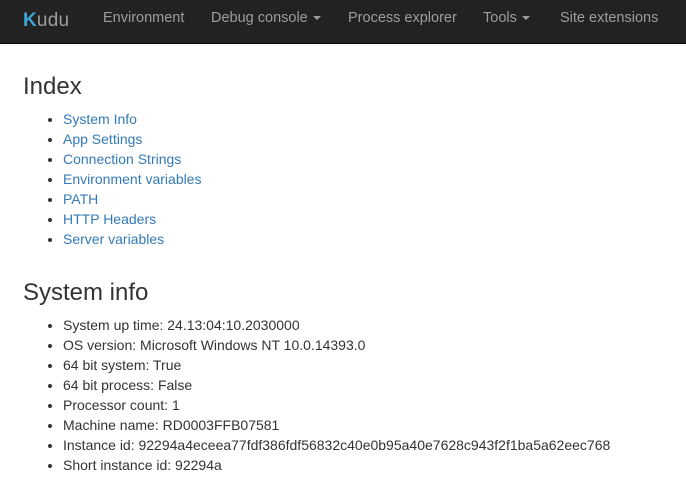 This screenshot has height=479, width=686. I want to click on list-item: PATH, so click(132, 199).